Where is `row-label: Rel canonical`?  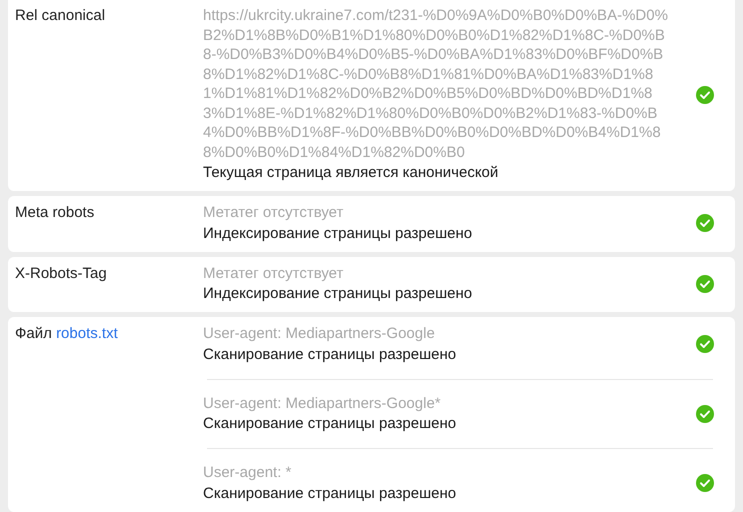 row-label: Rel canonical is located at coordinates (60, 15).